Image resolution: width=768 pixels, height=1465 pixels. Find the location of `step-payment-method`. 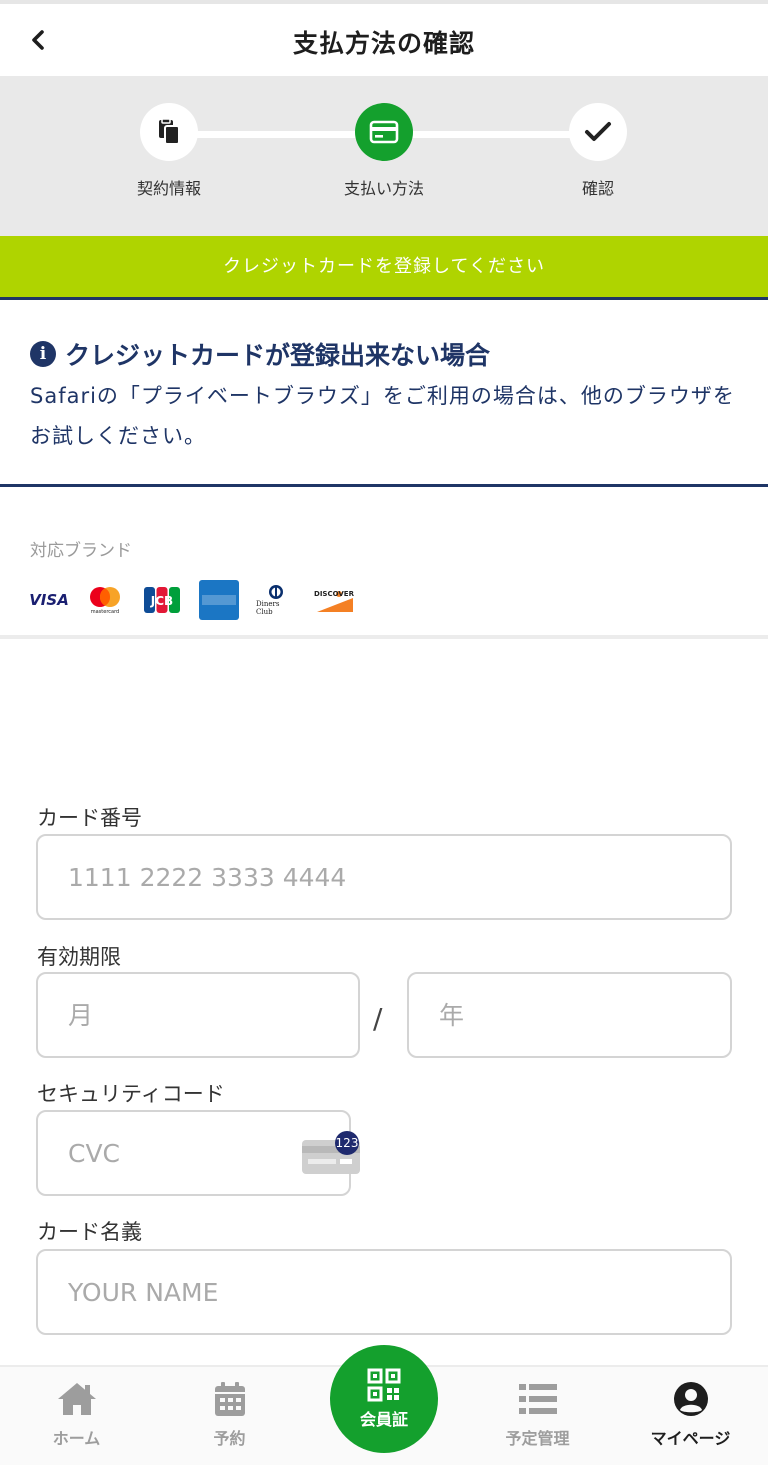

step-payment-method is located at coordinates (384, 132).